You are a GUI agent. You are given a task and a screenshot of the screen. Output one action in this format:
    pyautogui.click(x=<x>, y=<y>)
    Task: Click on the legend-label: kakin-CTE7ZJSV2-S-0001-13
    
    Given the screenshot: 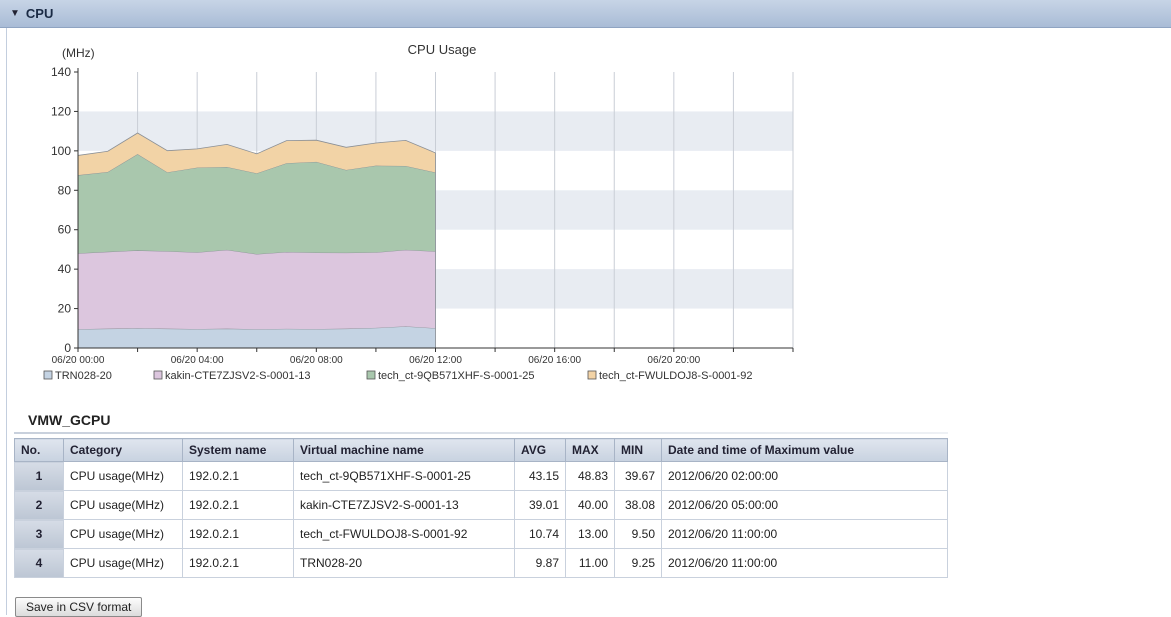 What is the action you would take?
    pyautogui.click(x=238, y=376)
    